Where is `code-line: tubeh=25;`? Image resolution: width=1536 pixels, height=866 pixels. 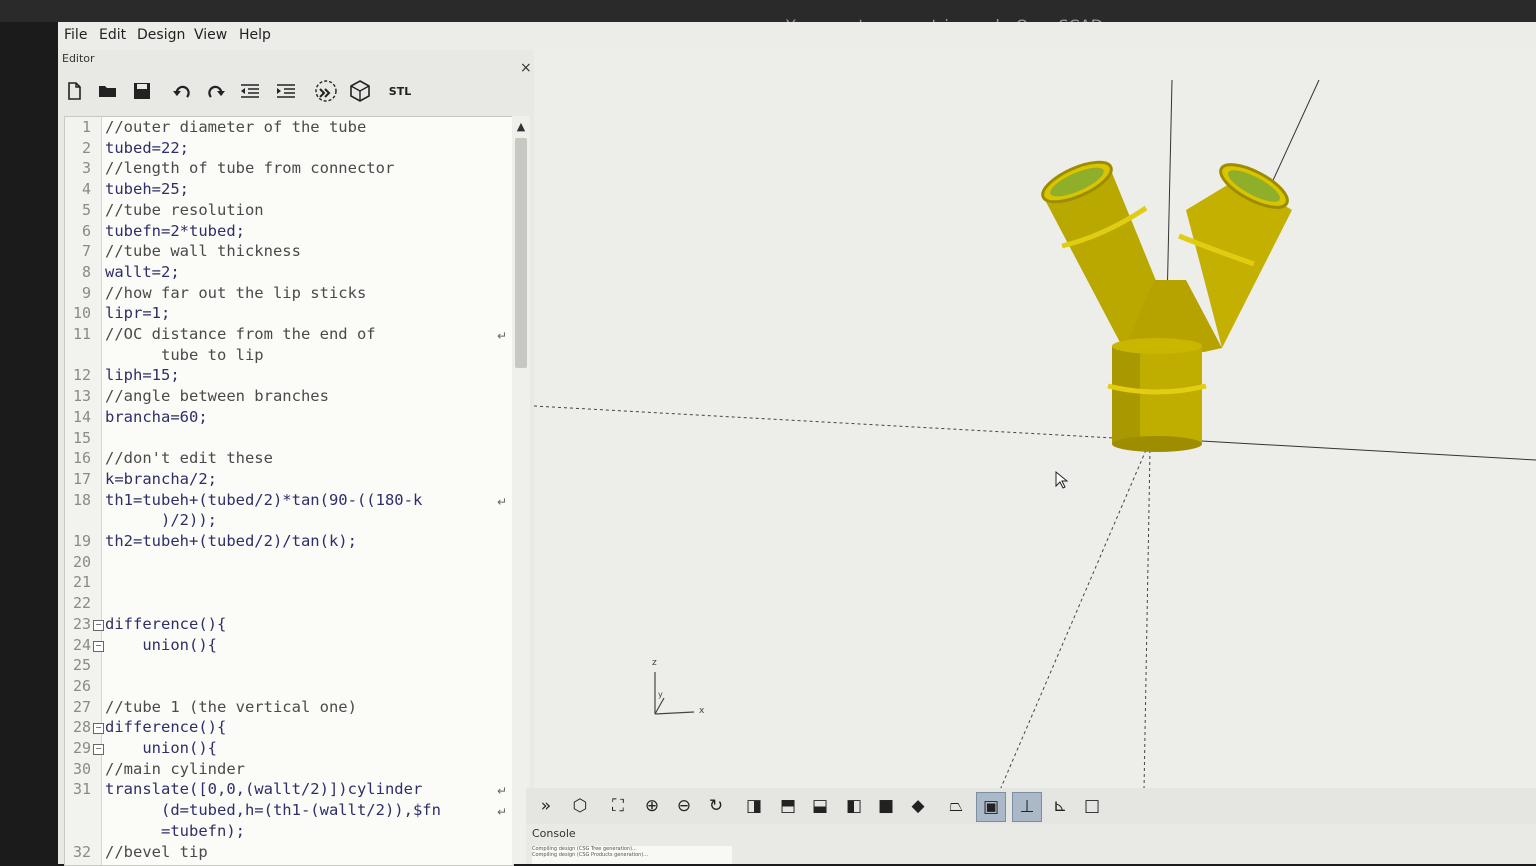 code-line: tubeh=25; is located at coordinates (147, 189).